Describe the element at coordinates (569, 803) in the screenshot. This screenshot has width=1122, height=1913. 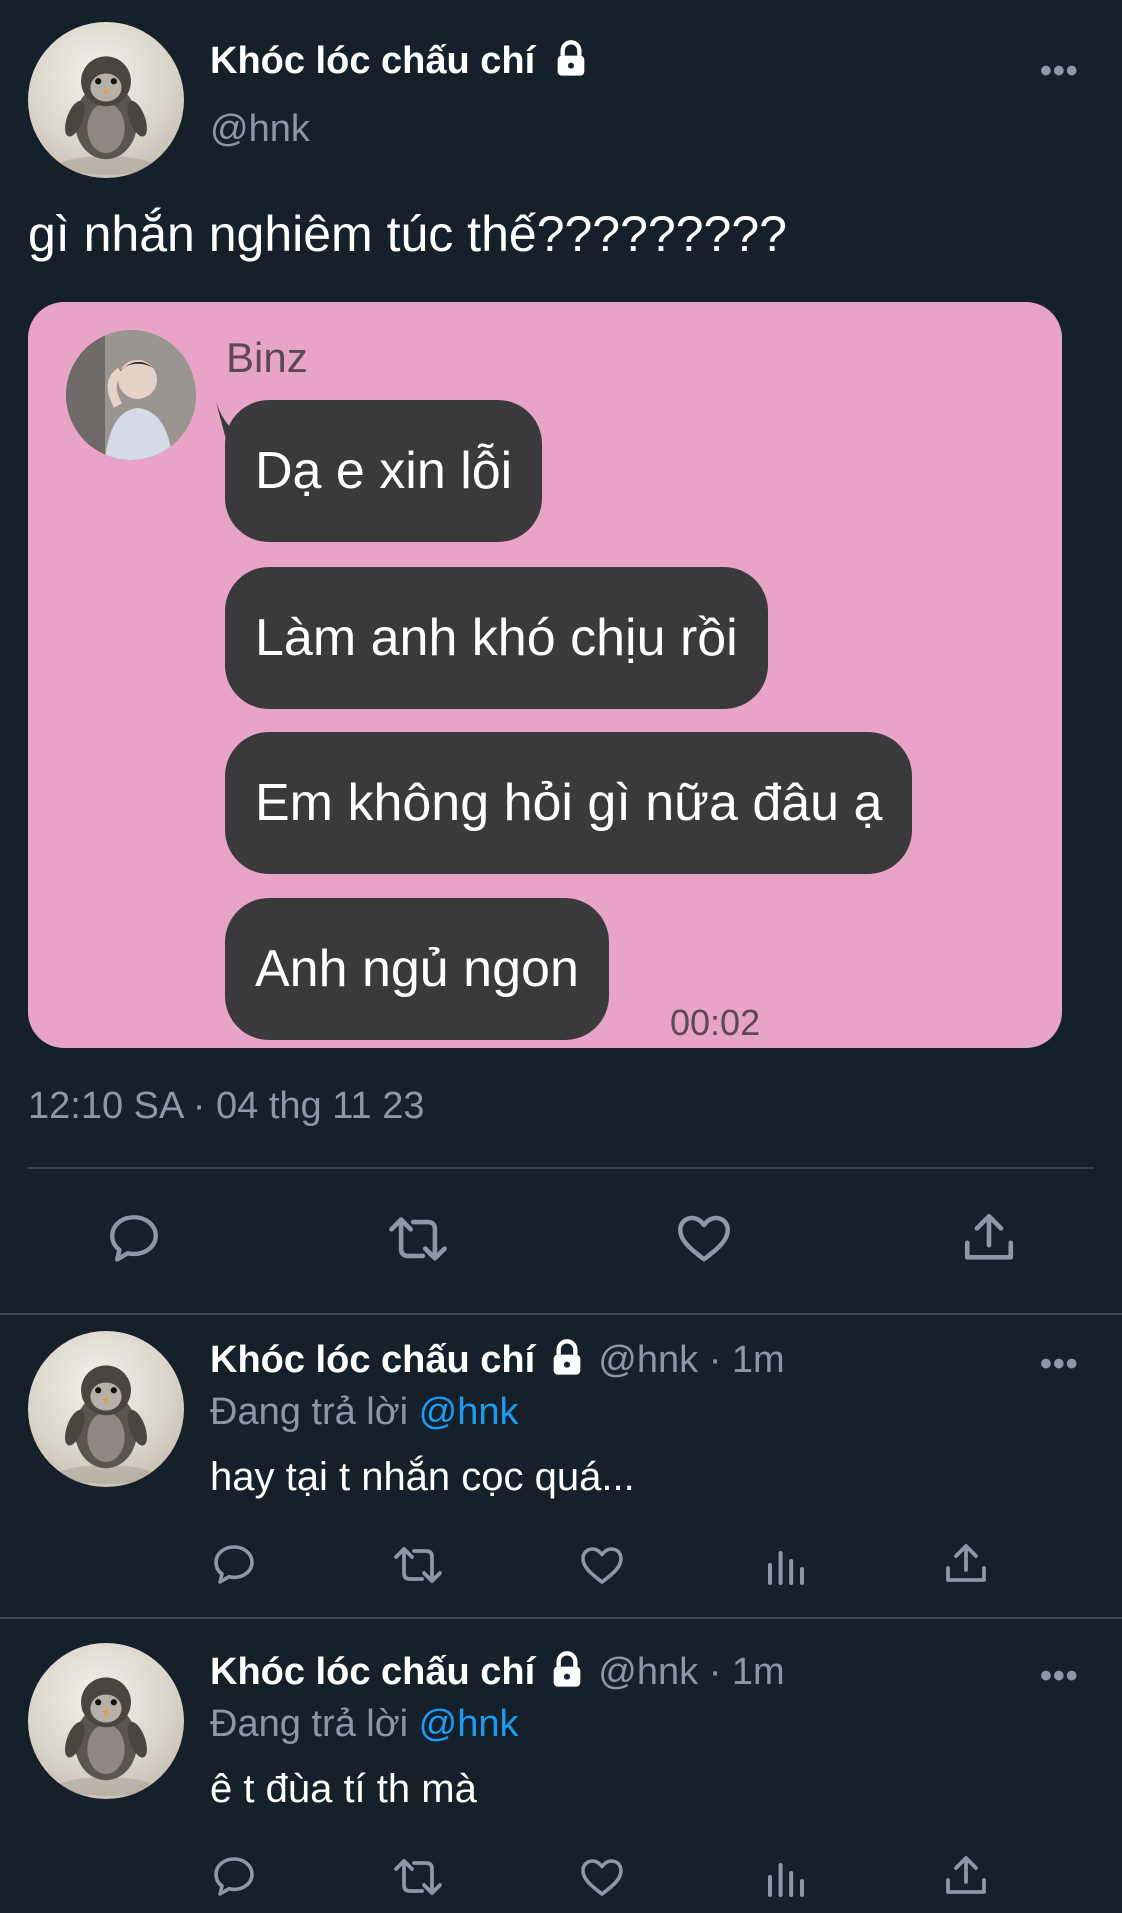
I see `chat-message-3: Em không hỏi gì nữa đâu ạ` at that location.